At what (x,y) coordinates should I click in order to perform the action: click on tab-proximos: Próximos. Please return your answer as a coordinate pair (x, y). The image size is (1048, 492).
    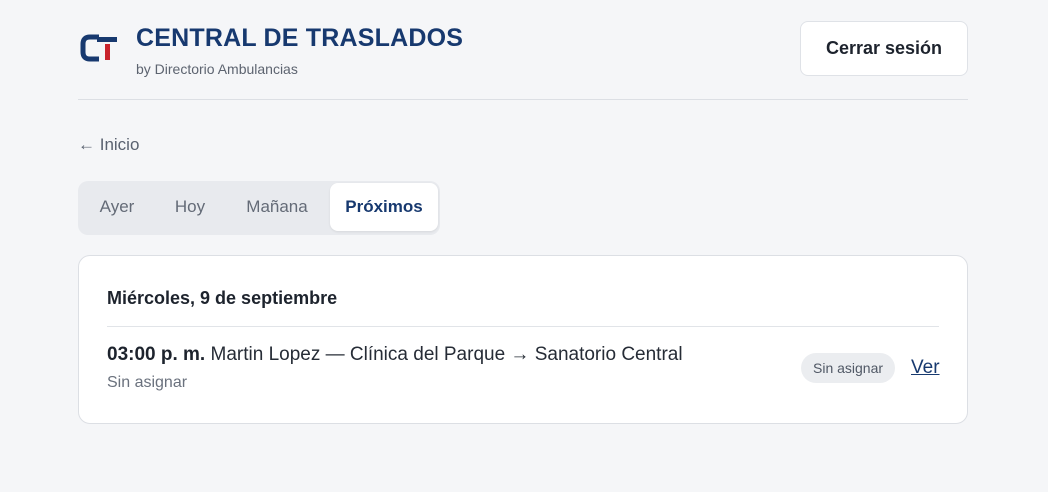
    Looking at the image, I should click on (384, 207).